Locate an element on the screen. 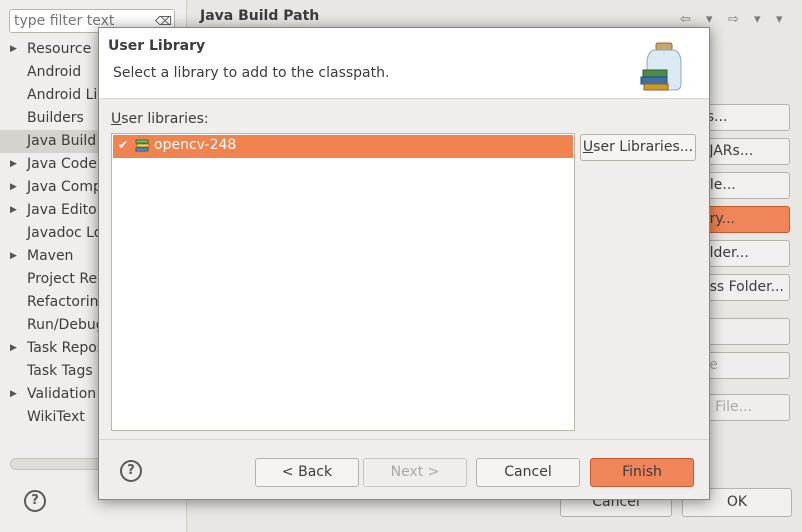  library-jar-banner-icon is located at coordinates (661, 66).